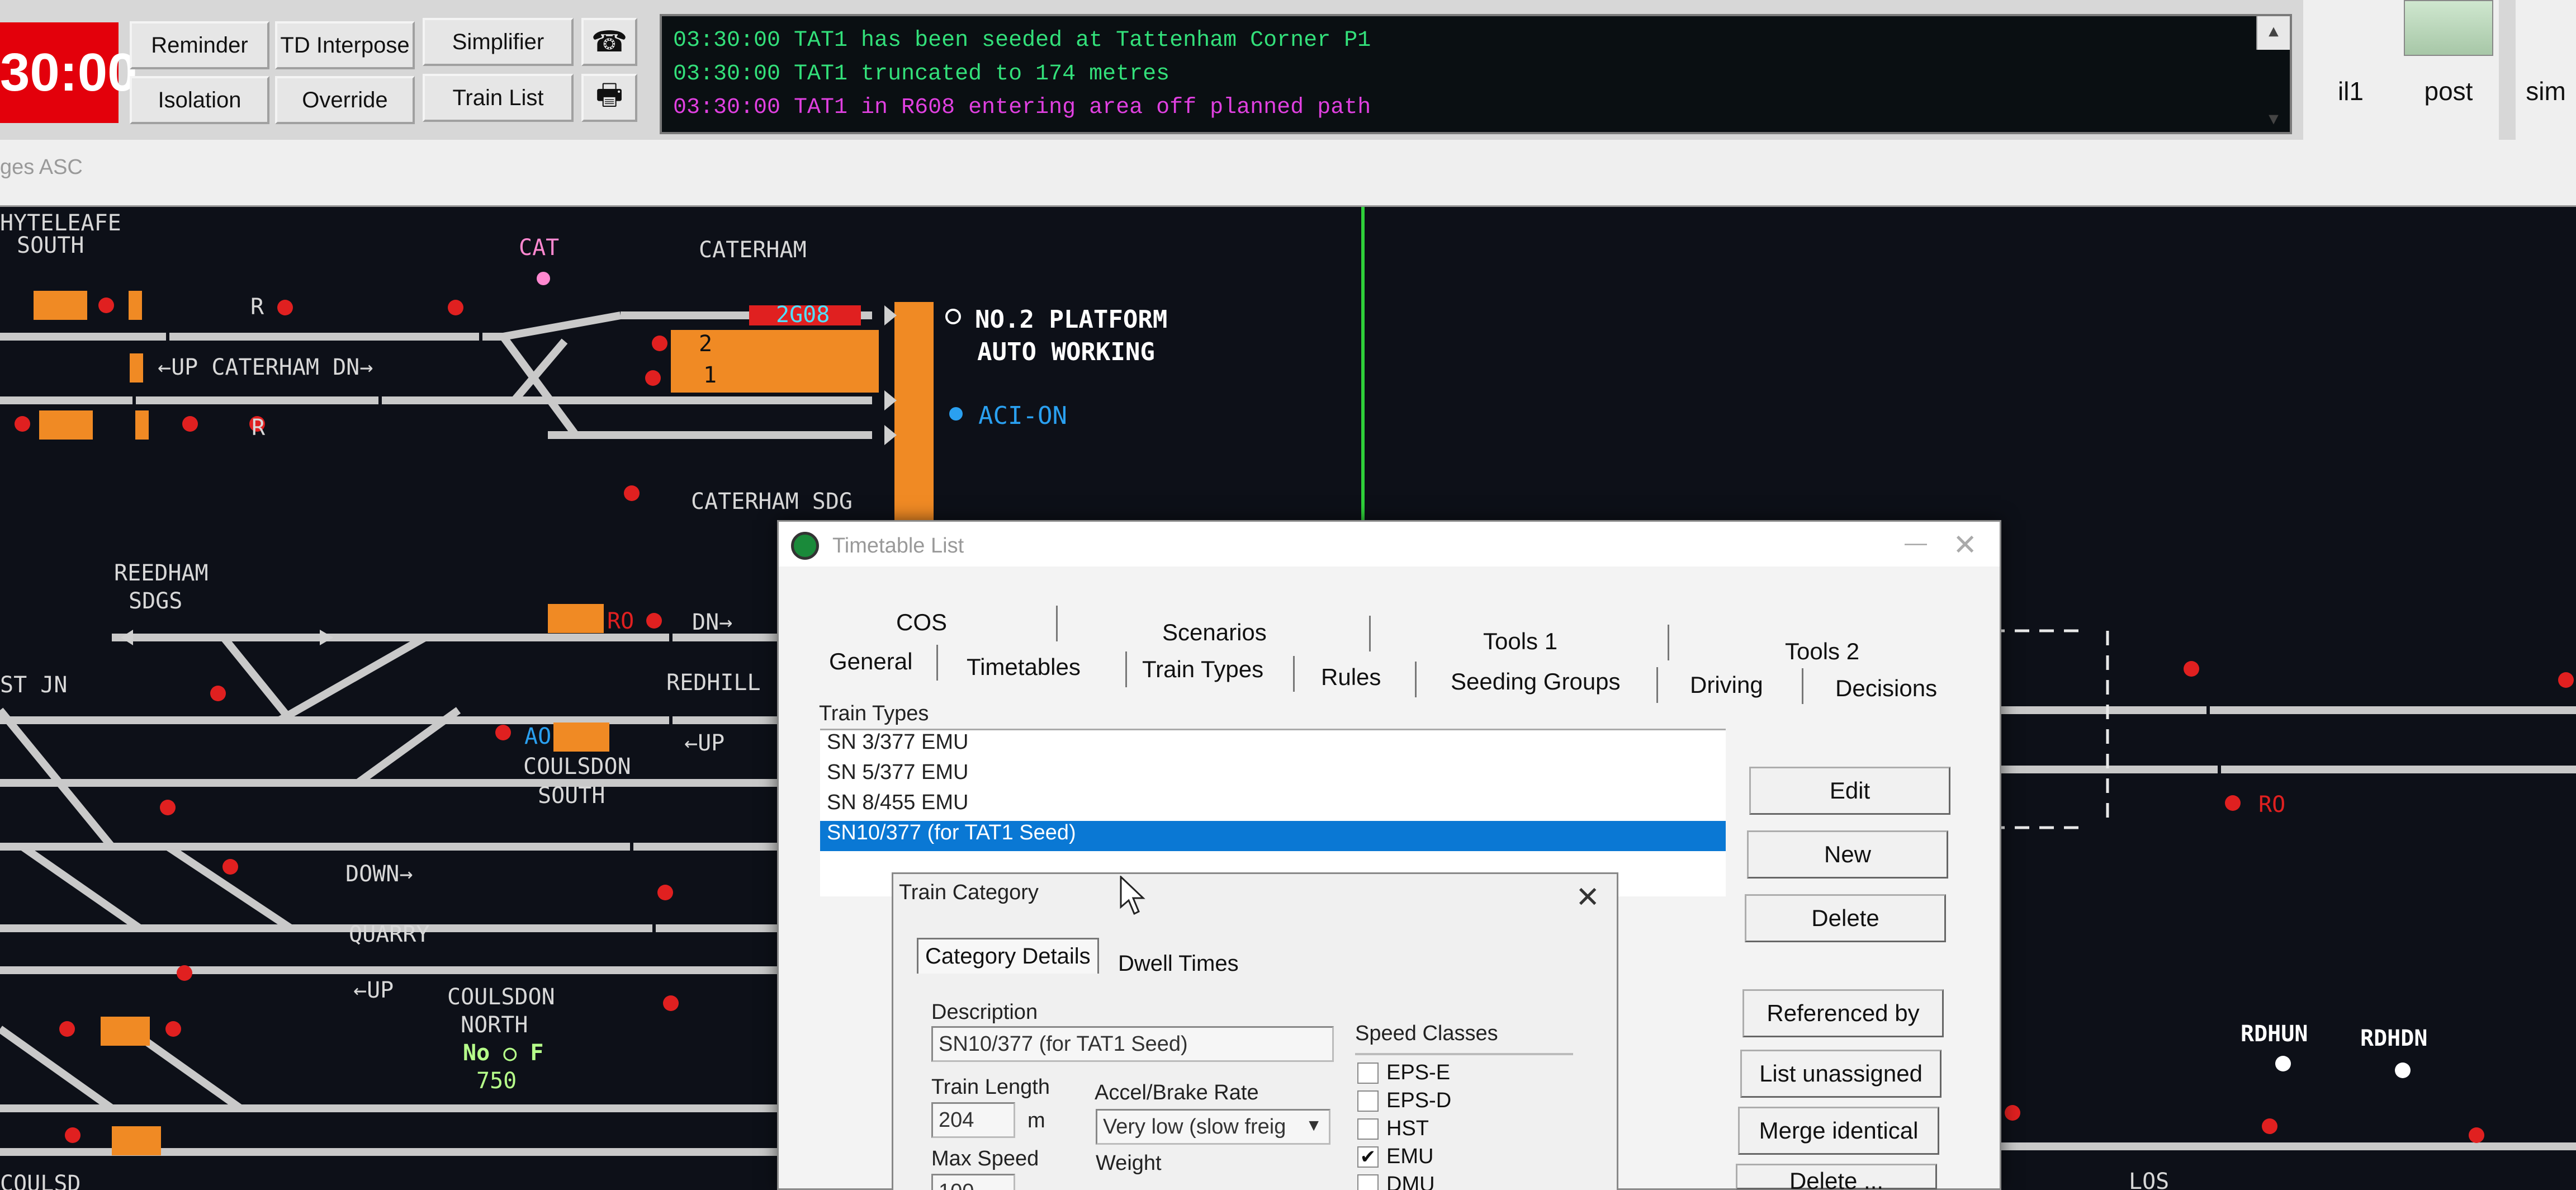 The image size is (2576, 1190). What do you see at coordinates (803, 315) in the screenshot?
I see `train-berth: 2G08` at bounding box center [803, 315].